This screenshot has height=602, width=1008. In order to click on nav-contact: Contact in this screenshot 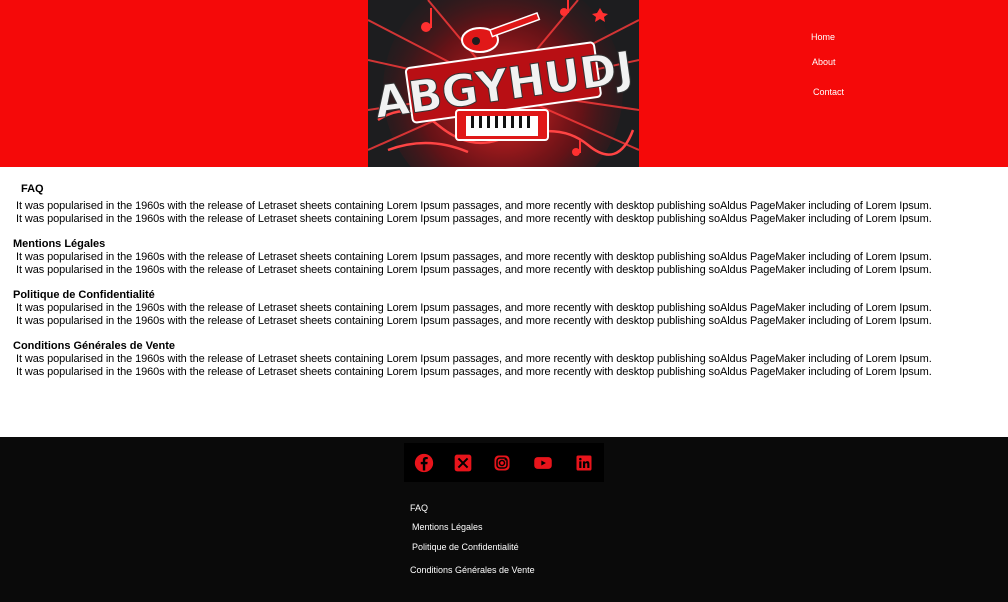, I will do `click(828, 92)`.